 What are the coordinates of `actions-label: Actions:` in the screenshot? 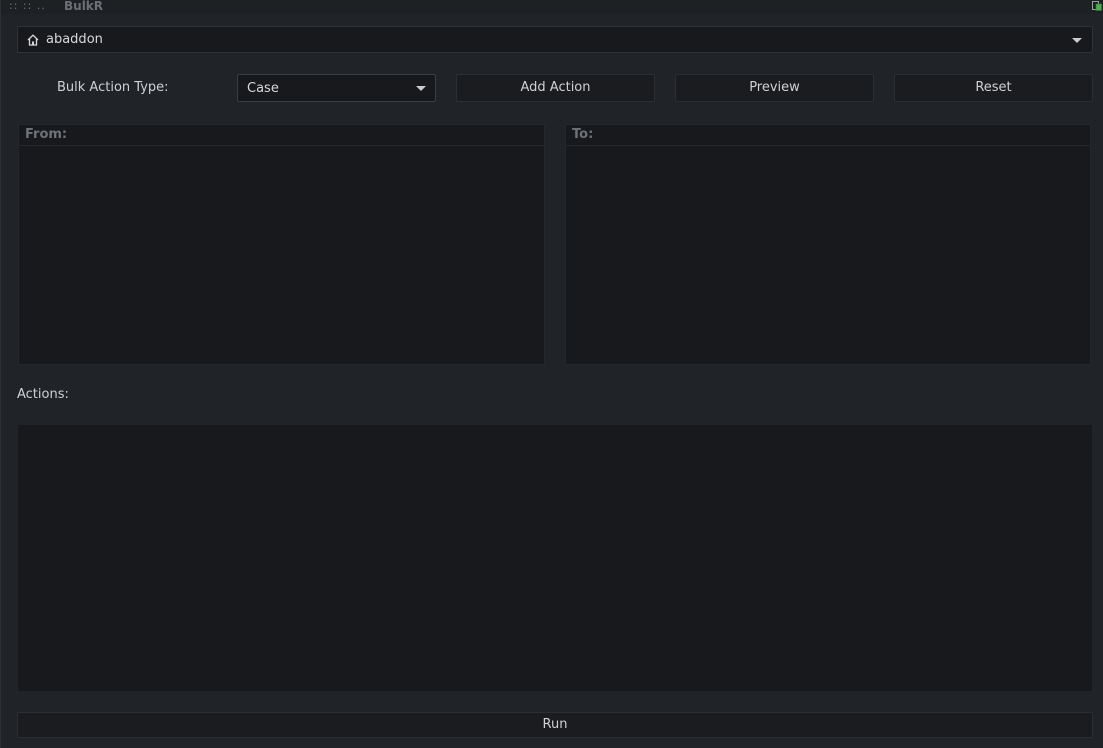 It's located at (43, 394).